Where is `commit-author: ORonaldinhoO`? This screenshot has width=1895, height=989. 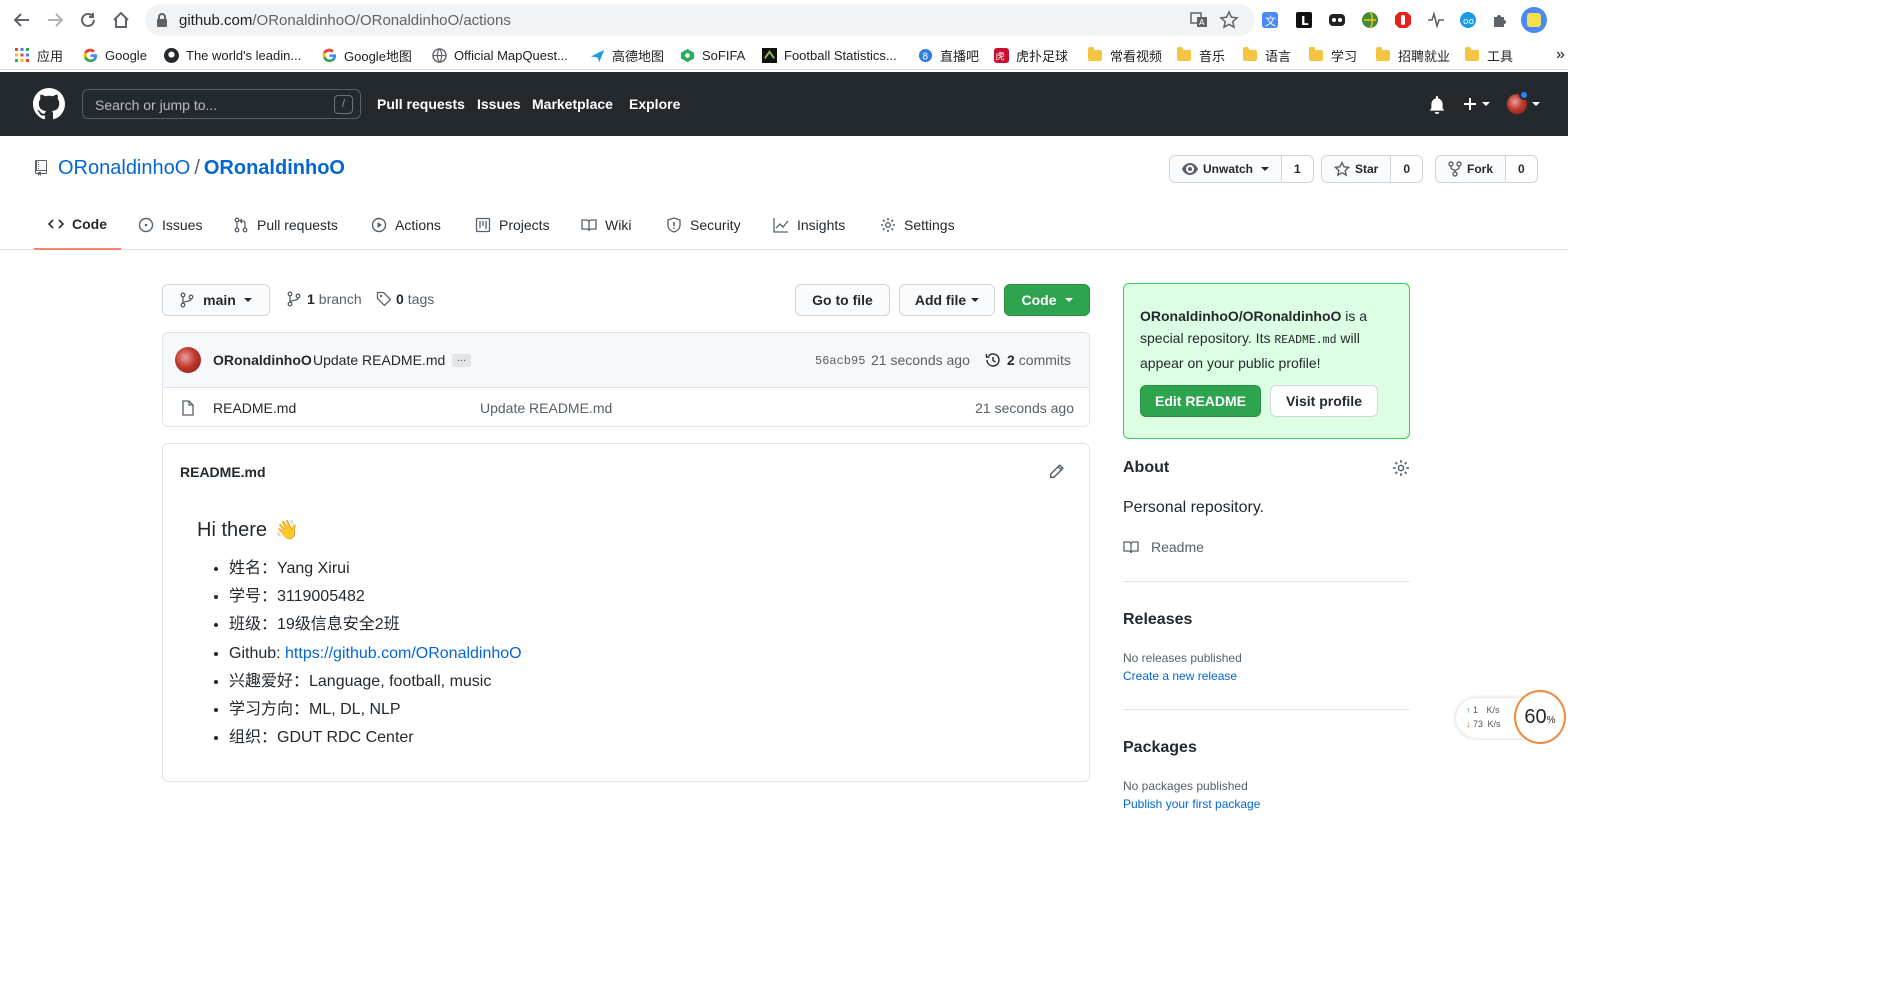 commit-author: ORonaldinhoO is located at coordinates (262, 360).